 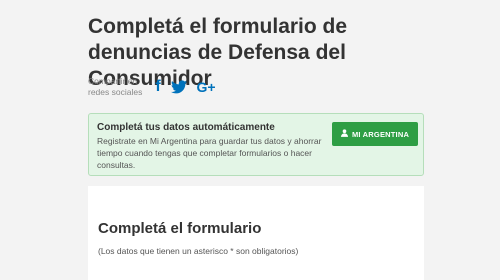 I want to click on mi-argentina-label: MI ARGENTINA, so click(x=380, y=134).